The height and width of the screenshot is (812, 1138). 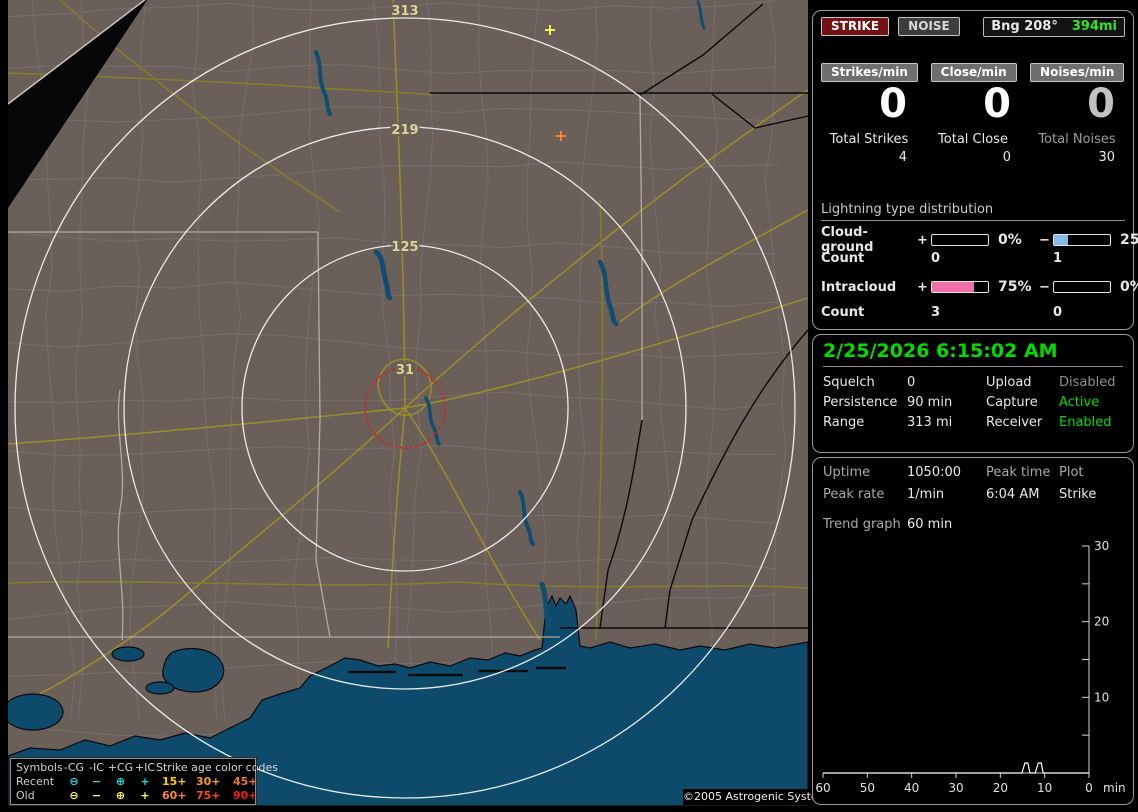 What do you see at coordinates (1129, 240) in the screenshot?
I see `cloud-ground-minus-pct: 25%` at bounding box center [1129, 240].